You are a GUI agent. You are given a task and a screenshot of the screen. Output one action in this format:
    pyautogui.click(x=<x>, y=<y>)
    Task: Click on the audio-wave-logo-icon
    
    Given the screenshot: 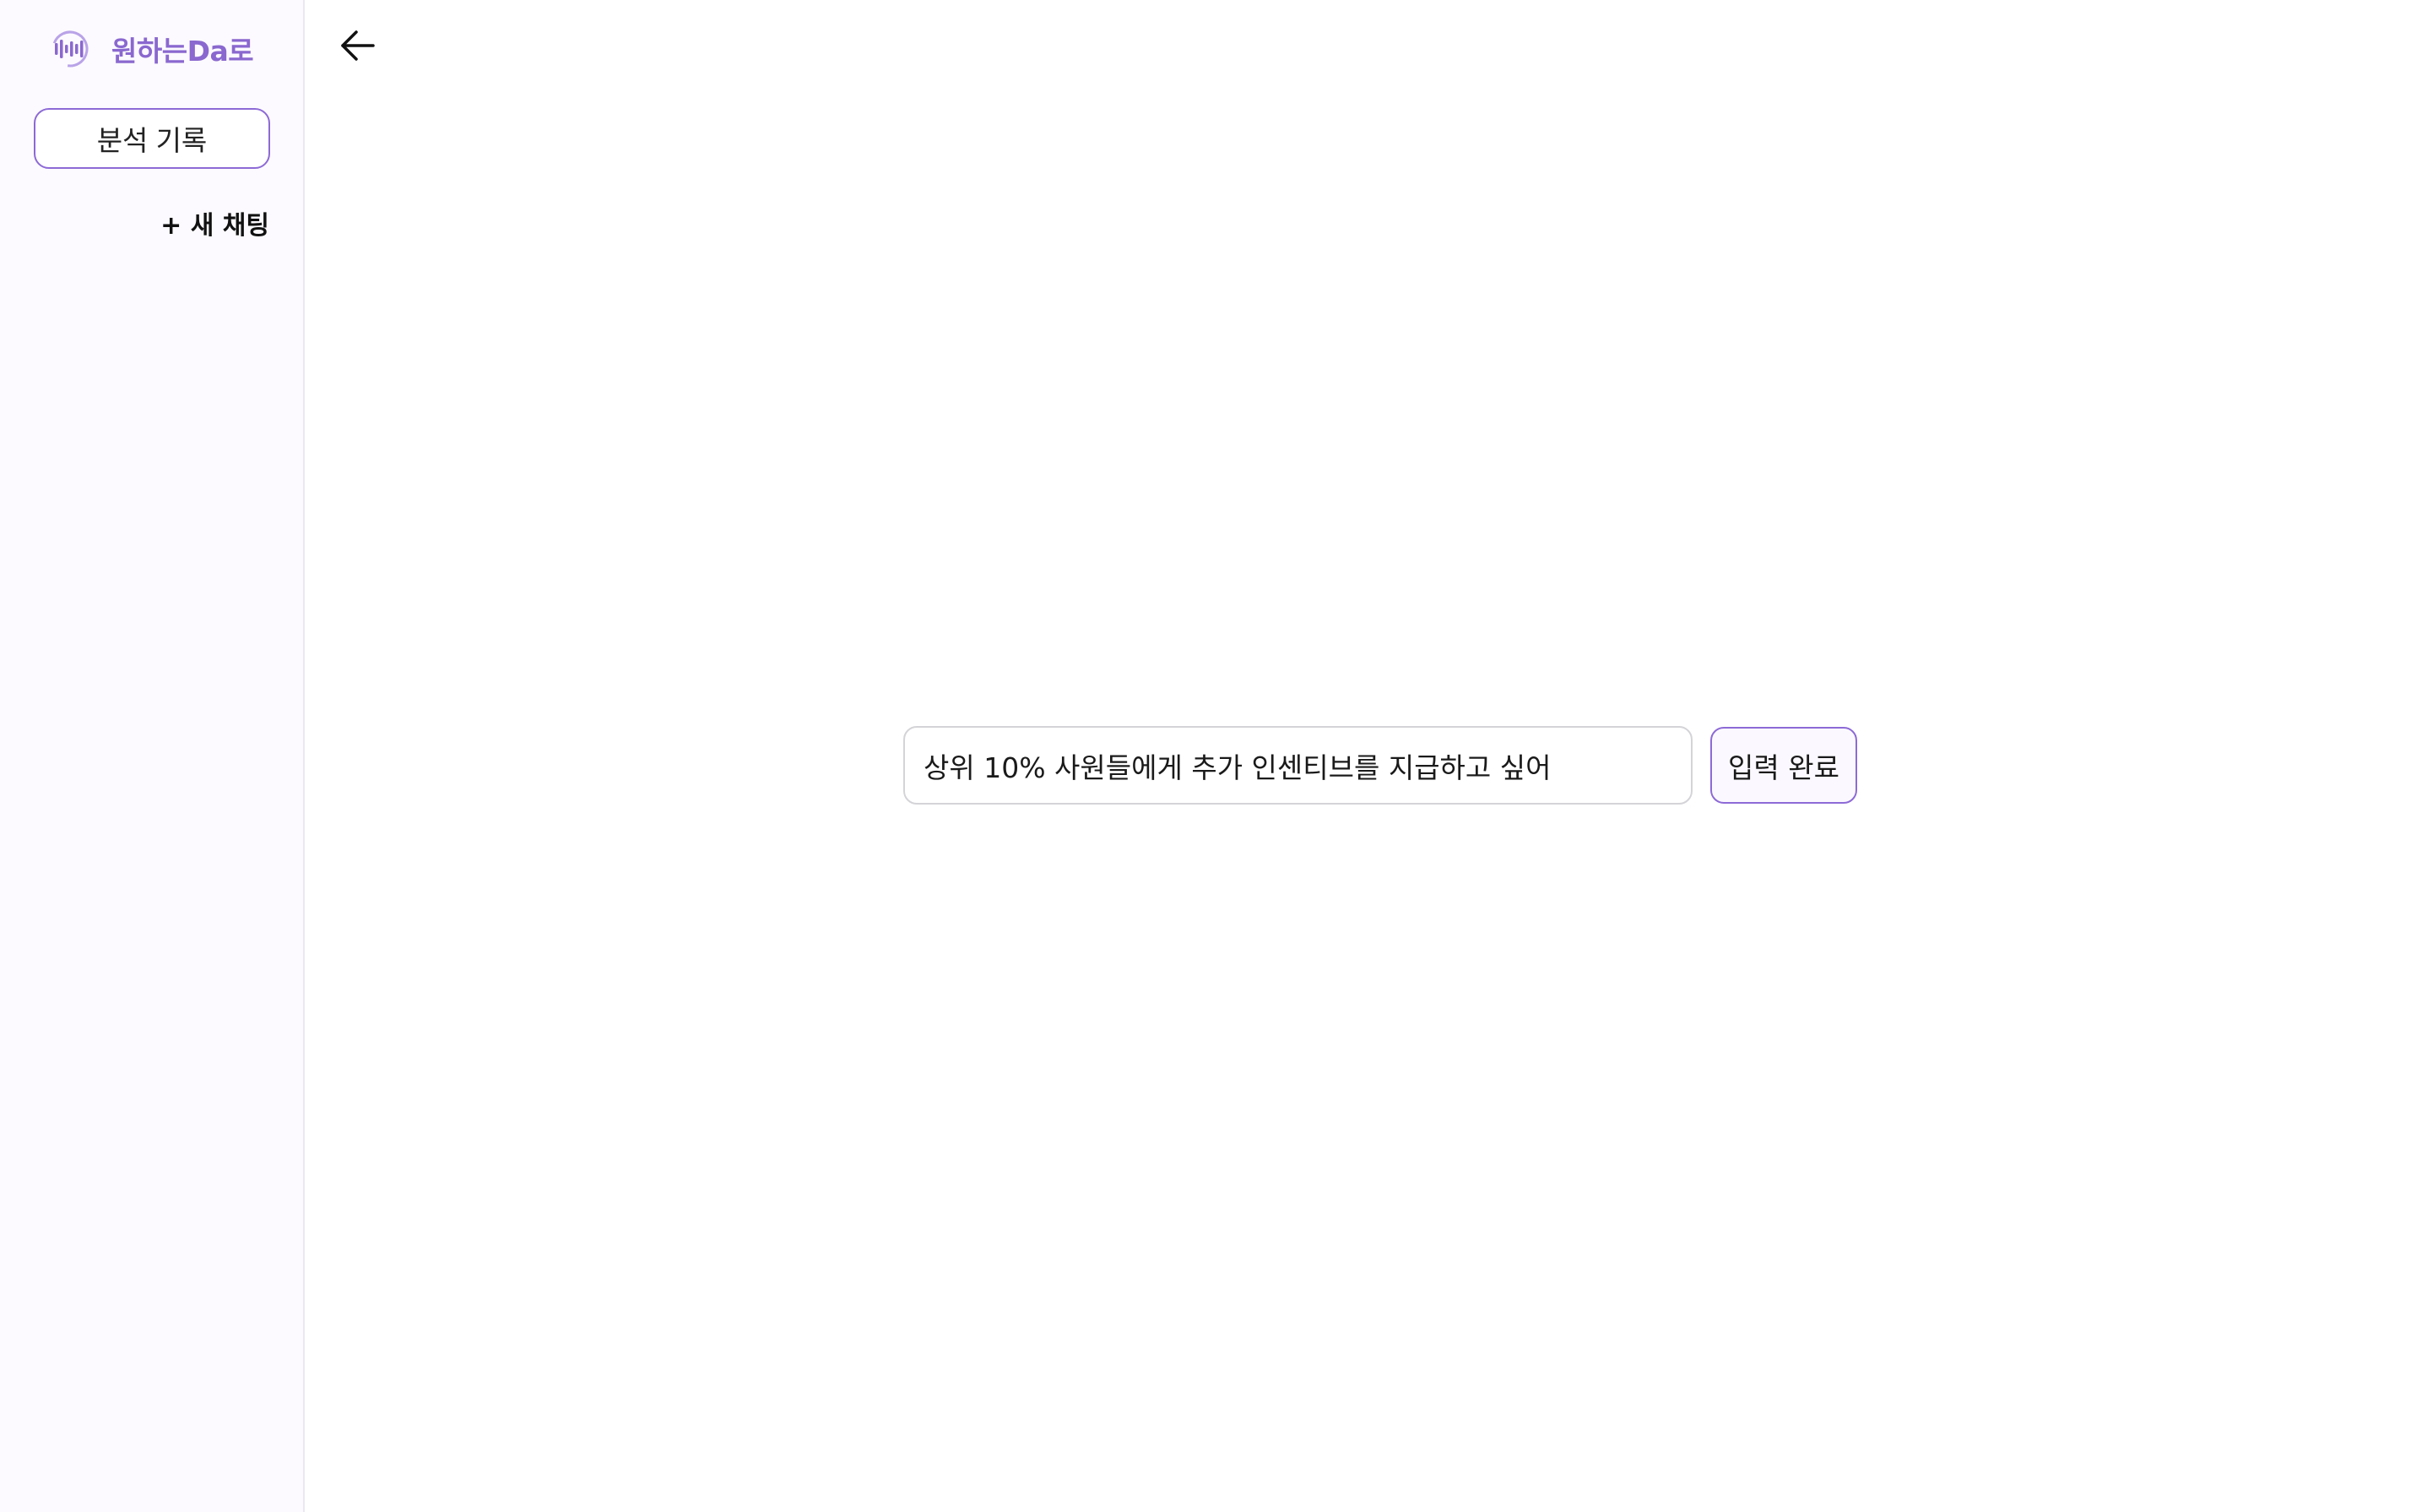 What is the action you would take?
    pyautogui.click(x=70, y=49)
    